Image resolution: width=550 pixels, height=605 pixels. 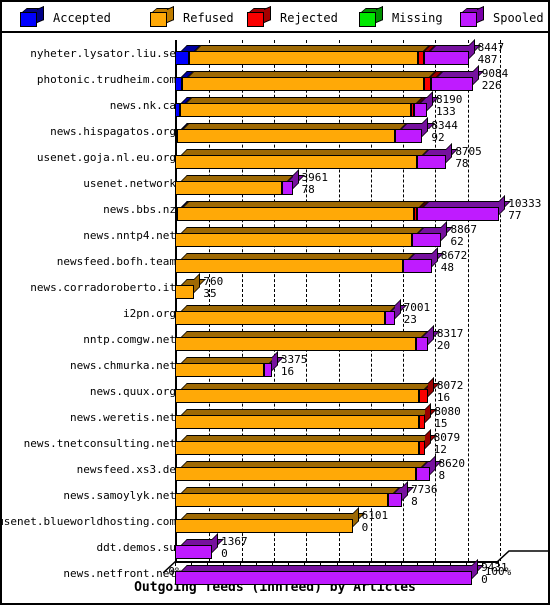 What do you see at coordinates (447, 267) in the screenshot?
I see `spooled-value: 48` at bounding box center [447, 267].